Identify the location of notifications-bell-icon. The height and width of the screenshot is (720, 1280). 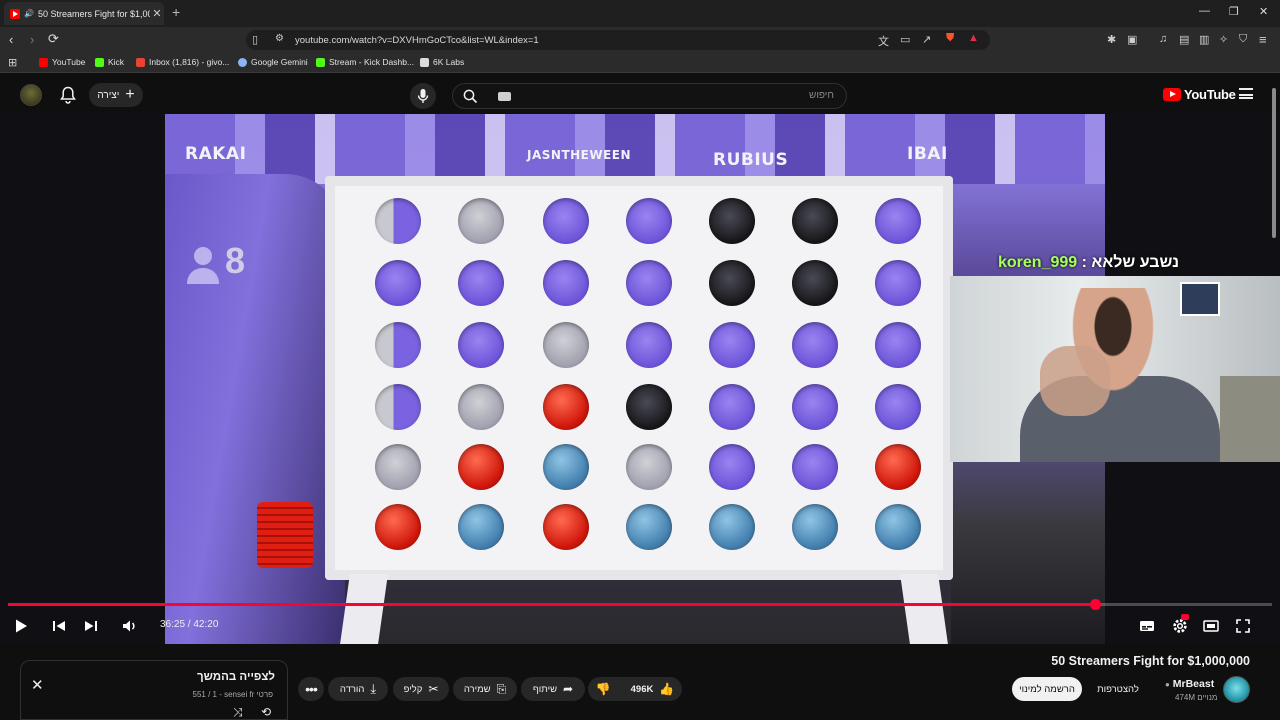
(68, 95).